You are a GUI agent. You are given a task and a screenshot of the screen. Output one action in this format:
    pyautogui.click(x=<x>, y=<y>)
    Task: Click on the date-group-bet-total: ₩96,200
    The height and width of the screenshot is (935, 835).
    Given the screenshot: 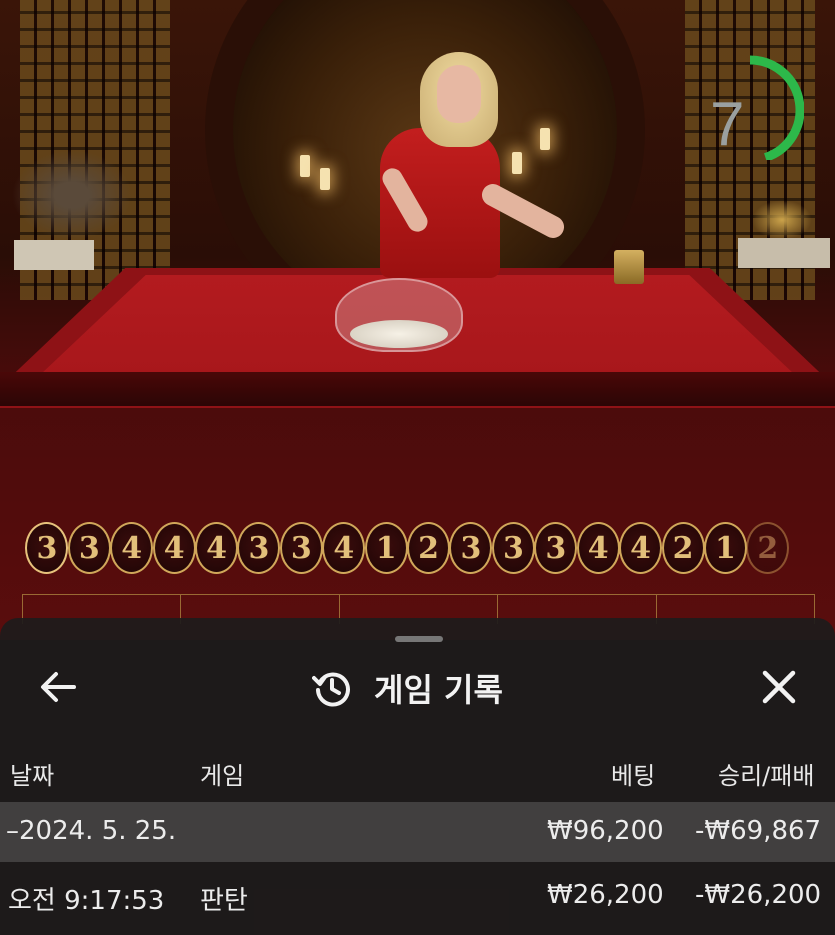 What is the action you would take?
    pyautogui.click(x=605, y=831)
    